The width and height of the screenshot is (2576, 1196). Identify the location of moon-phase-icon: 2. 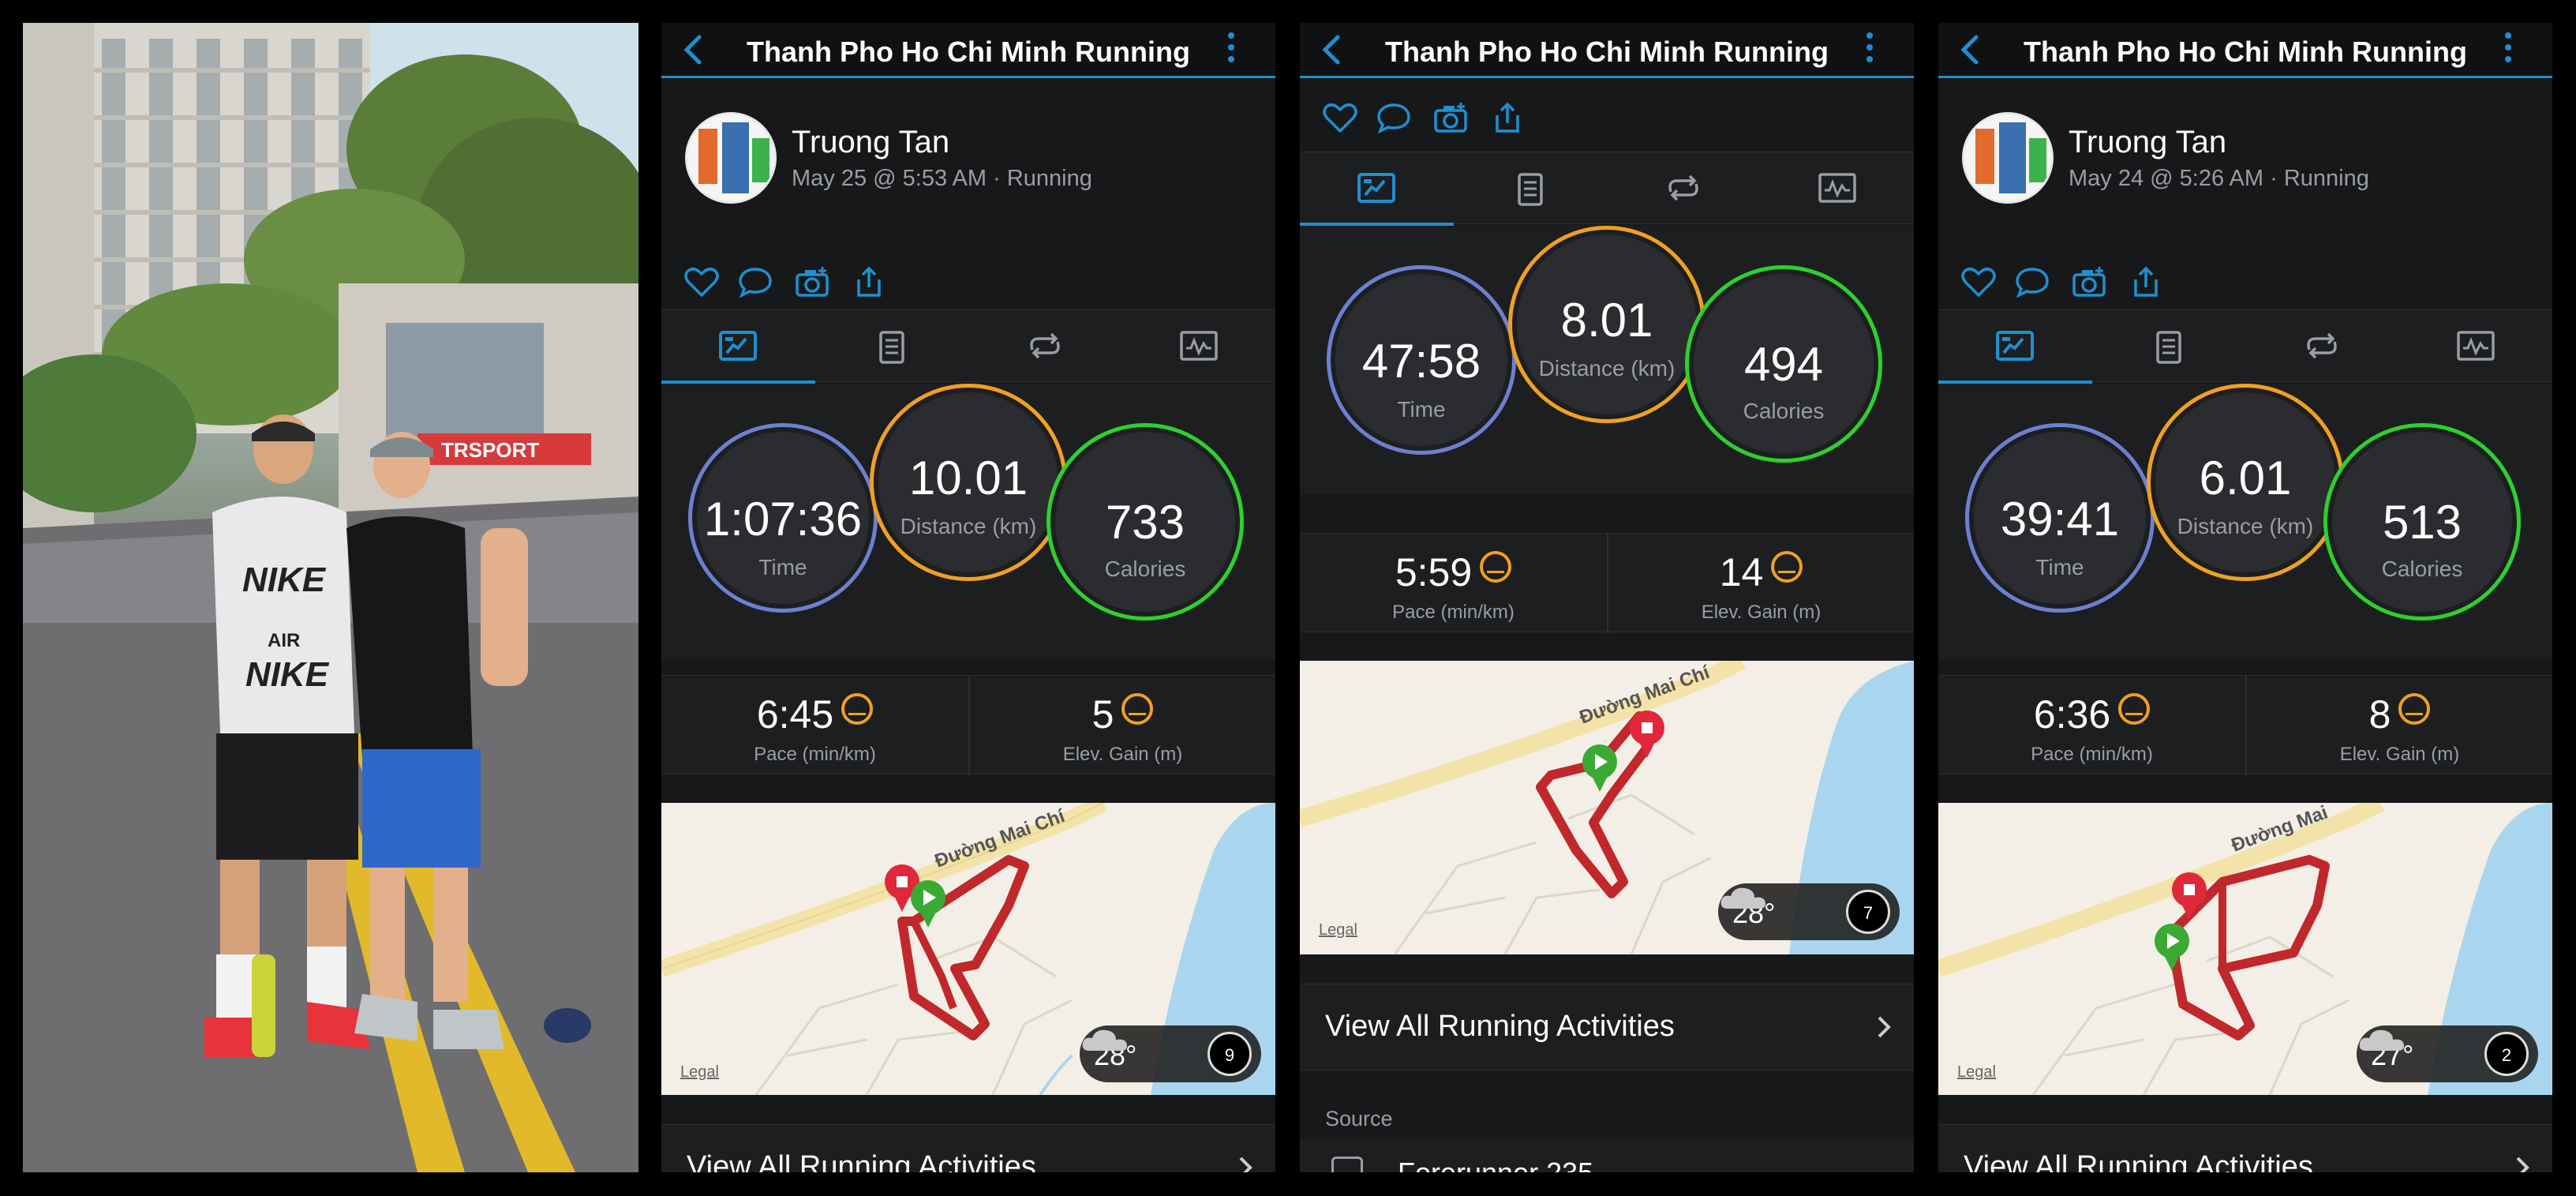
(2506, 1054).